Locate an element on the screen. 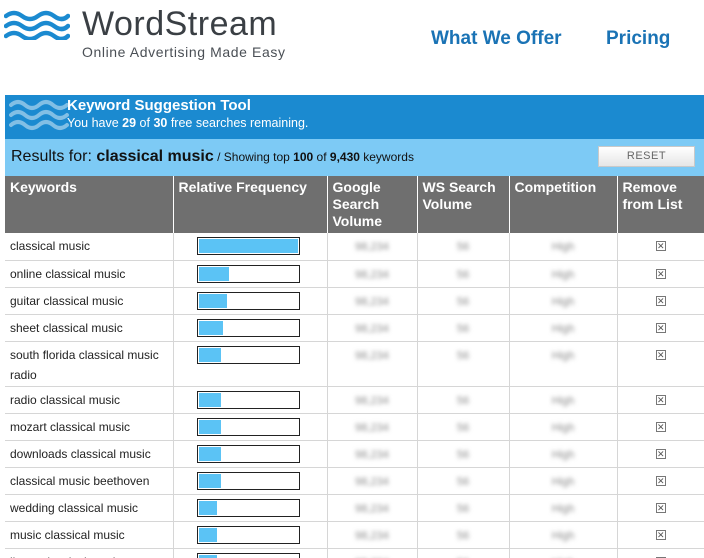  table-row: sheet classical music 98,234 56 High ✕ is located at coordinates (354, 328).